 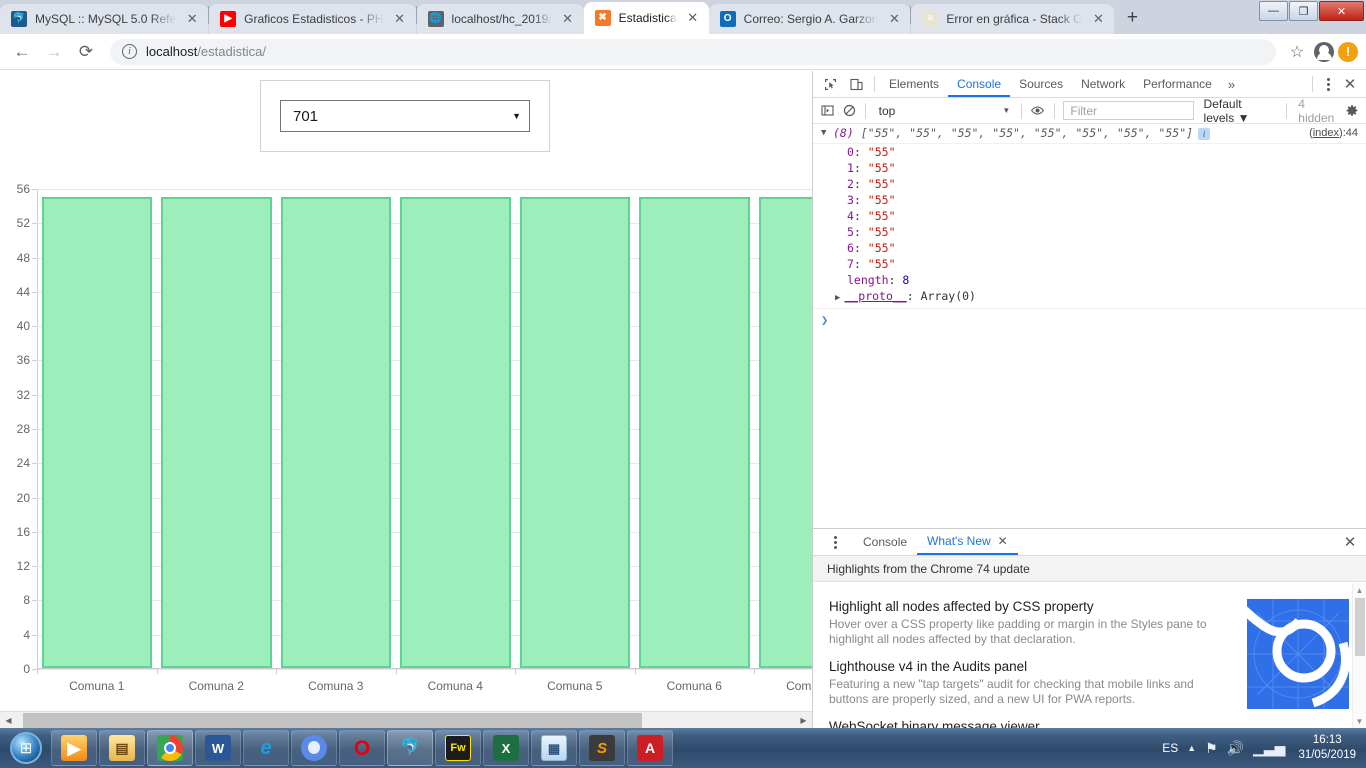 I want to click on live-expression-eye-icon, so click(x=1037, y=111).